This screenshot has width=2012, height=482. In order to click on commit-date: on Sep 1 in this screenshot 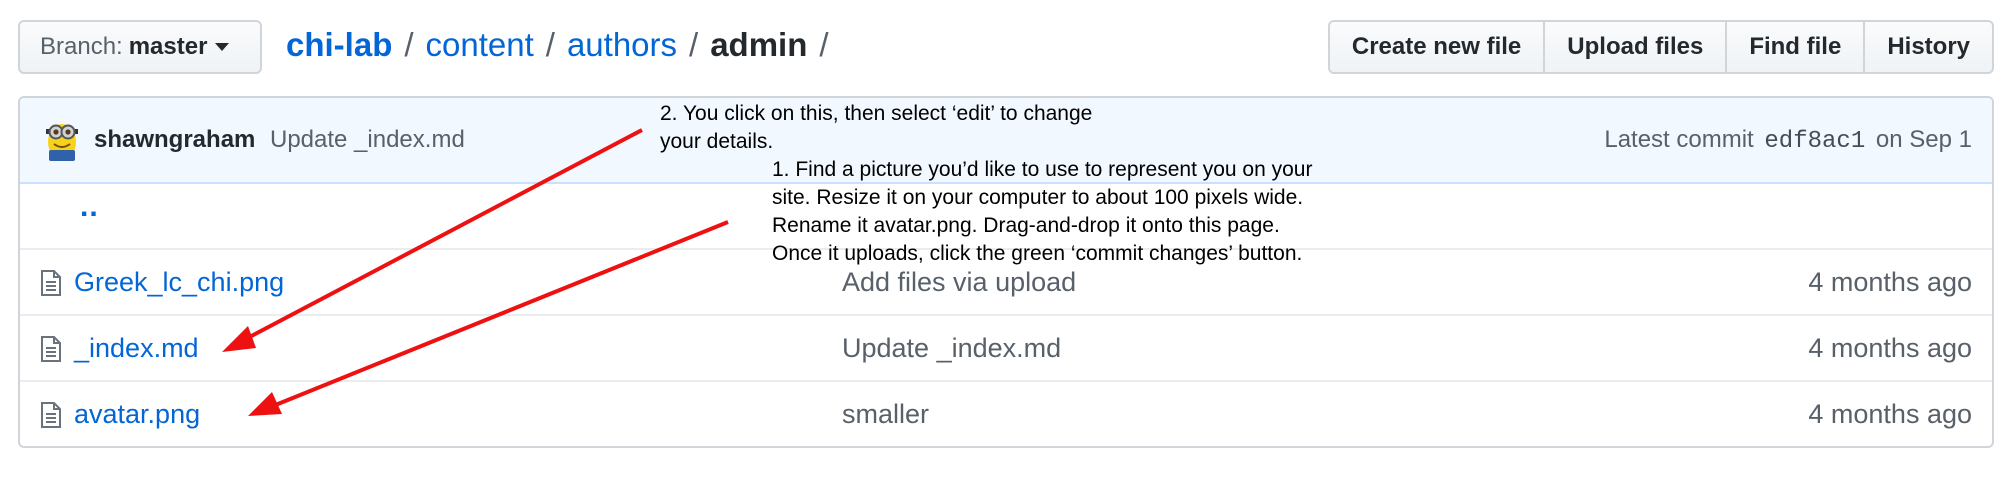, I will do `click(1923, 139)`.